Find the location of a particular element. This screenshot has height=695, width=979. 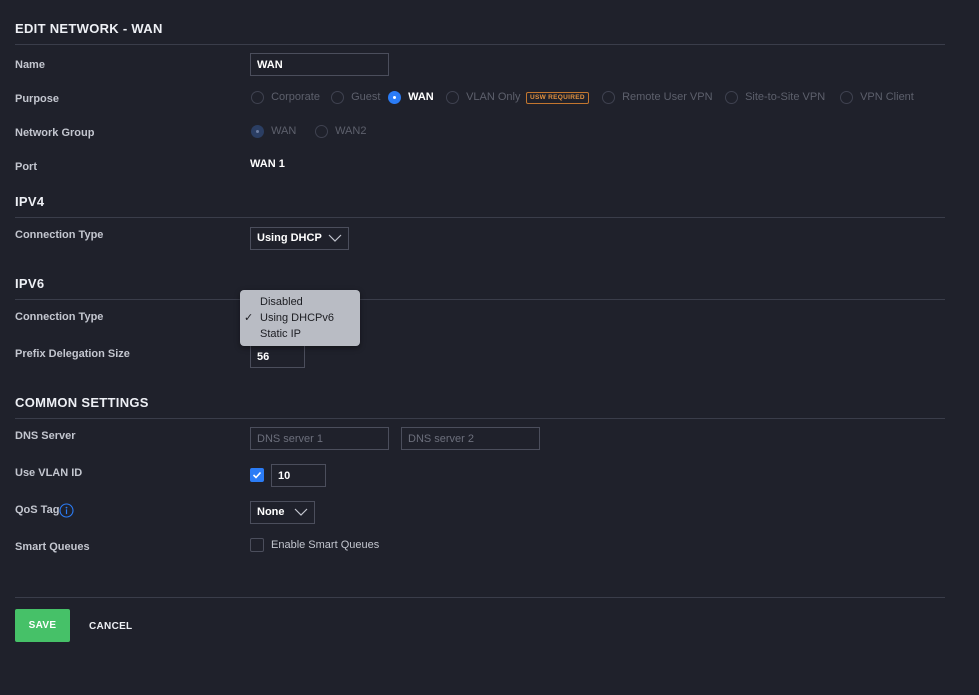

radio-label: Remote User VPN is located at coordinates (667, 97).